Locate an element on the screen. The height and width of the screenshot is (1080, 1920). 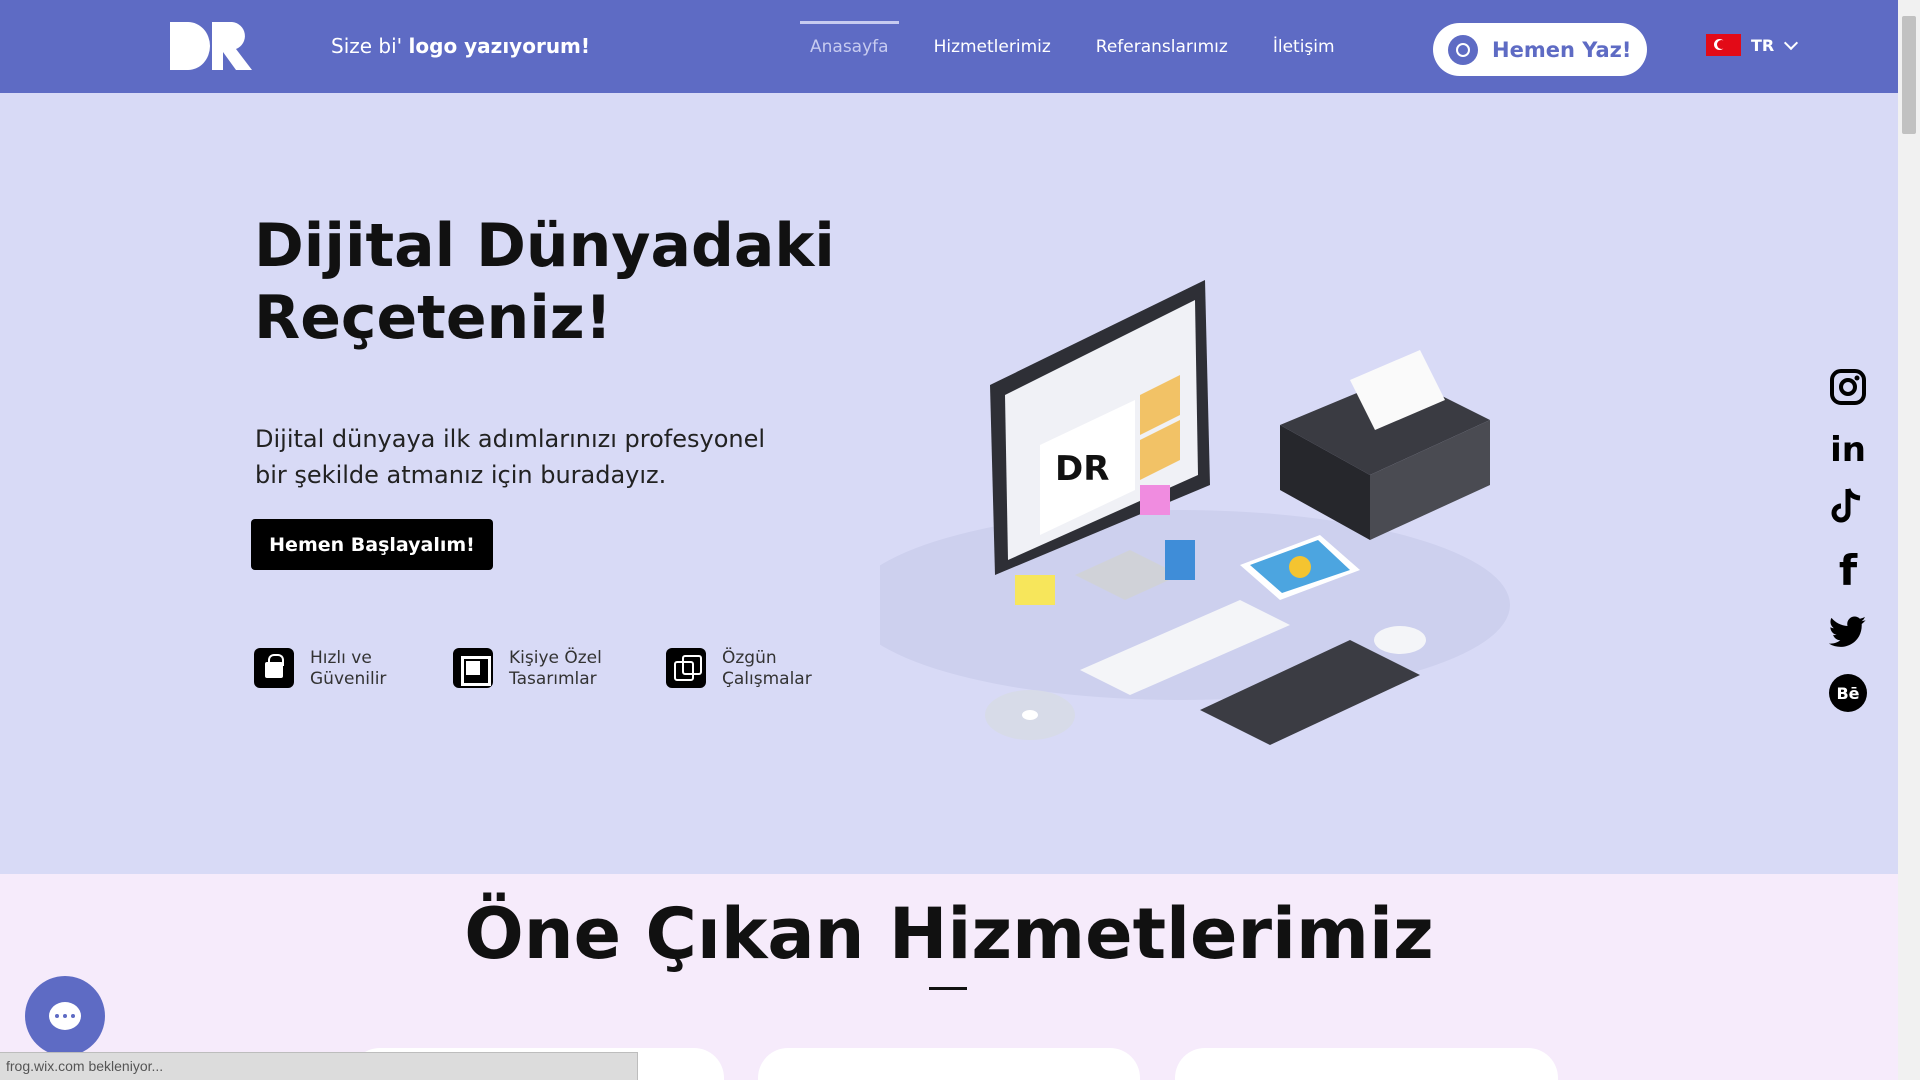
nav-referanslarimiz: Referanslarımız is located at coordinates (1162, 46).